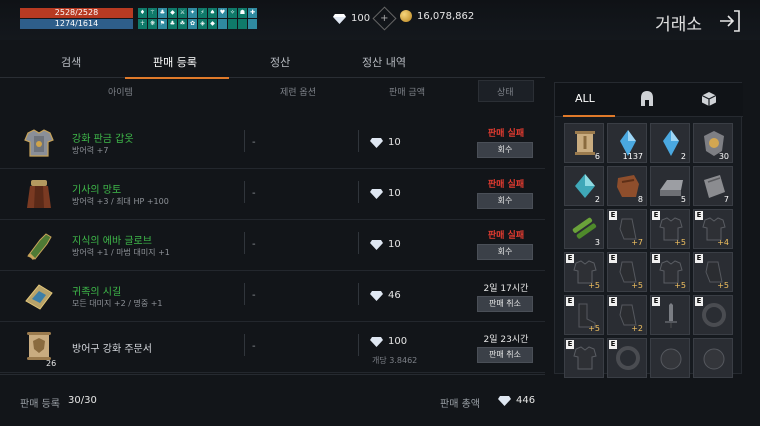  What do you see at coordinates (97, 190) in the screenshot?
I see `item-name: 기사의 망토` at bounding box center [97, 190].